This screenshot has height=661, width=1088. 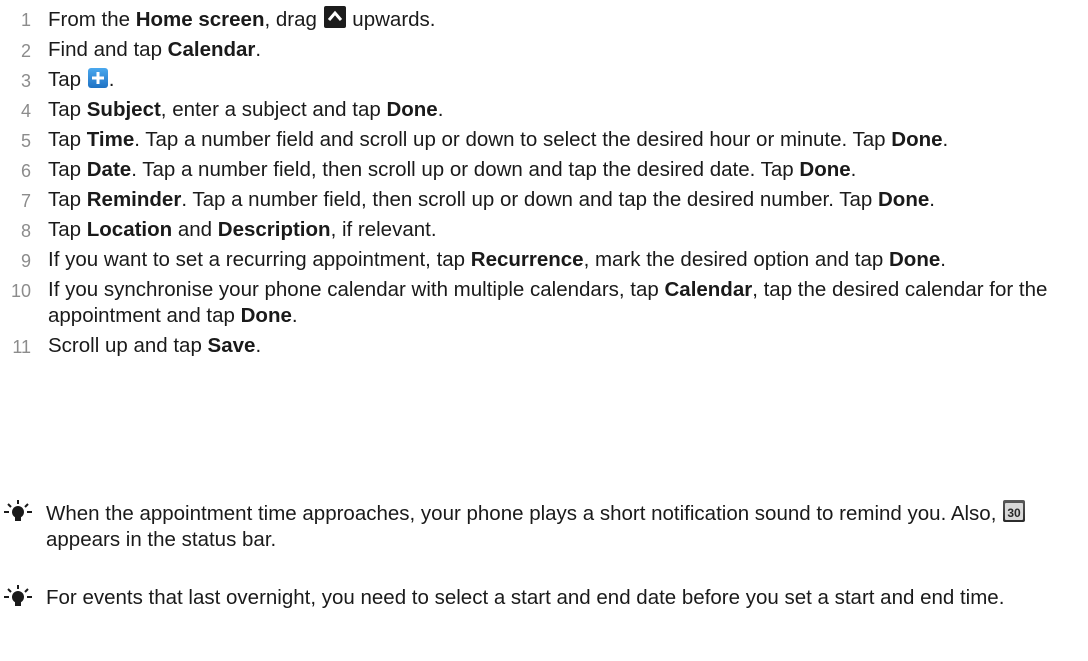 I want to click on step-number: 3, so click(x=25, y=81).